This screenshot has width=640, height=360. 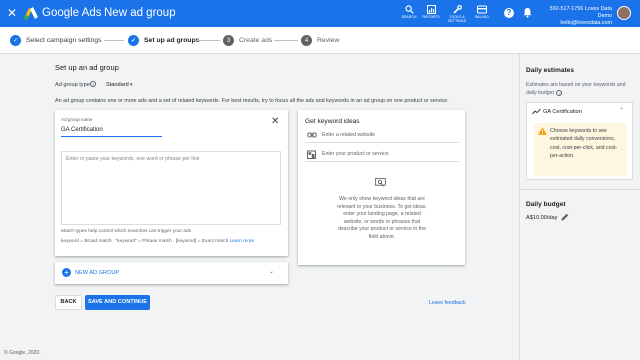 I want to click on estimate-ad-group-name: GA Certification, so click(x=562, y=112).